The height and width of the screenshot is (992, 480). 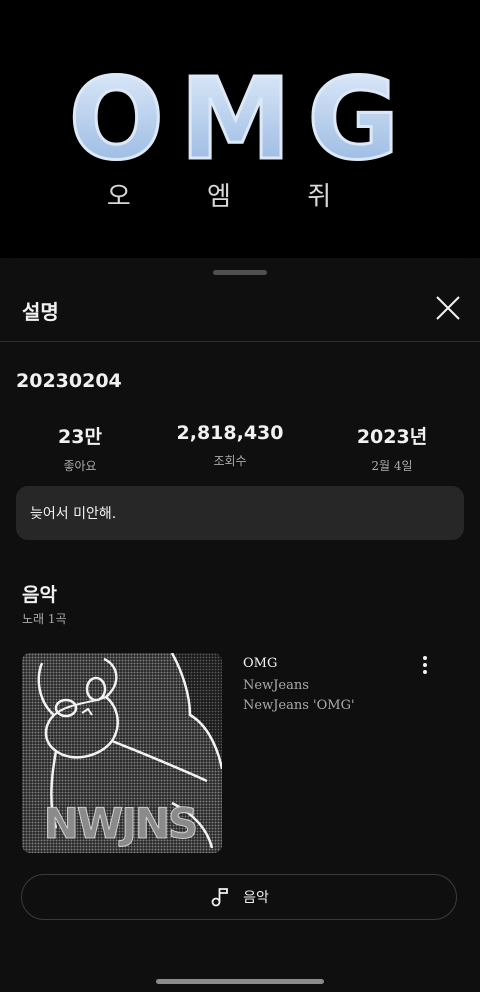 What do you see at coordinates (39, 595) in the screenshot?
I see `music-heading: 음악` at bounding box center [39, 595].